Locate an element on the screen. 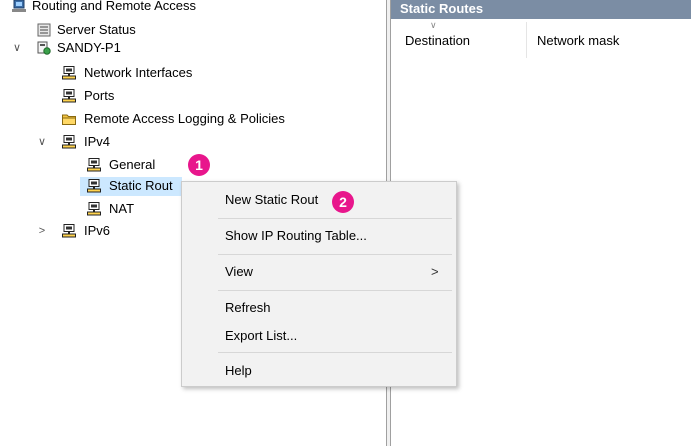 The width and height of the screenshot is (691, 446). tree-label-nat: NAT is located at coordinates (122, 208).